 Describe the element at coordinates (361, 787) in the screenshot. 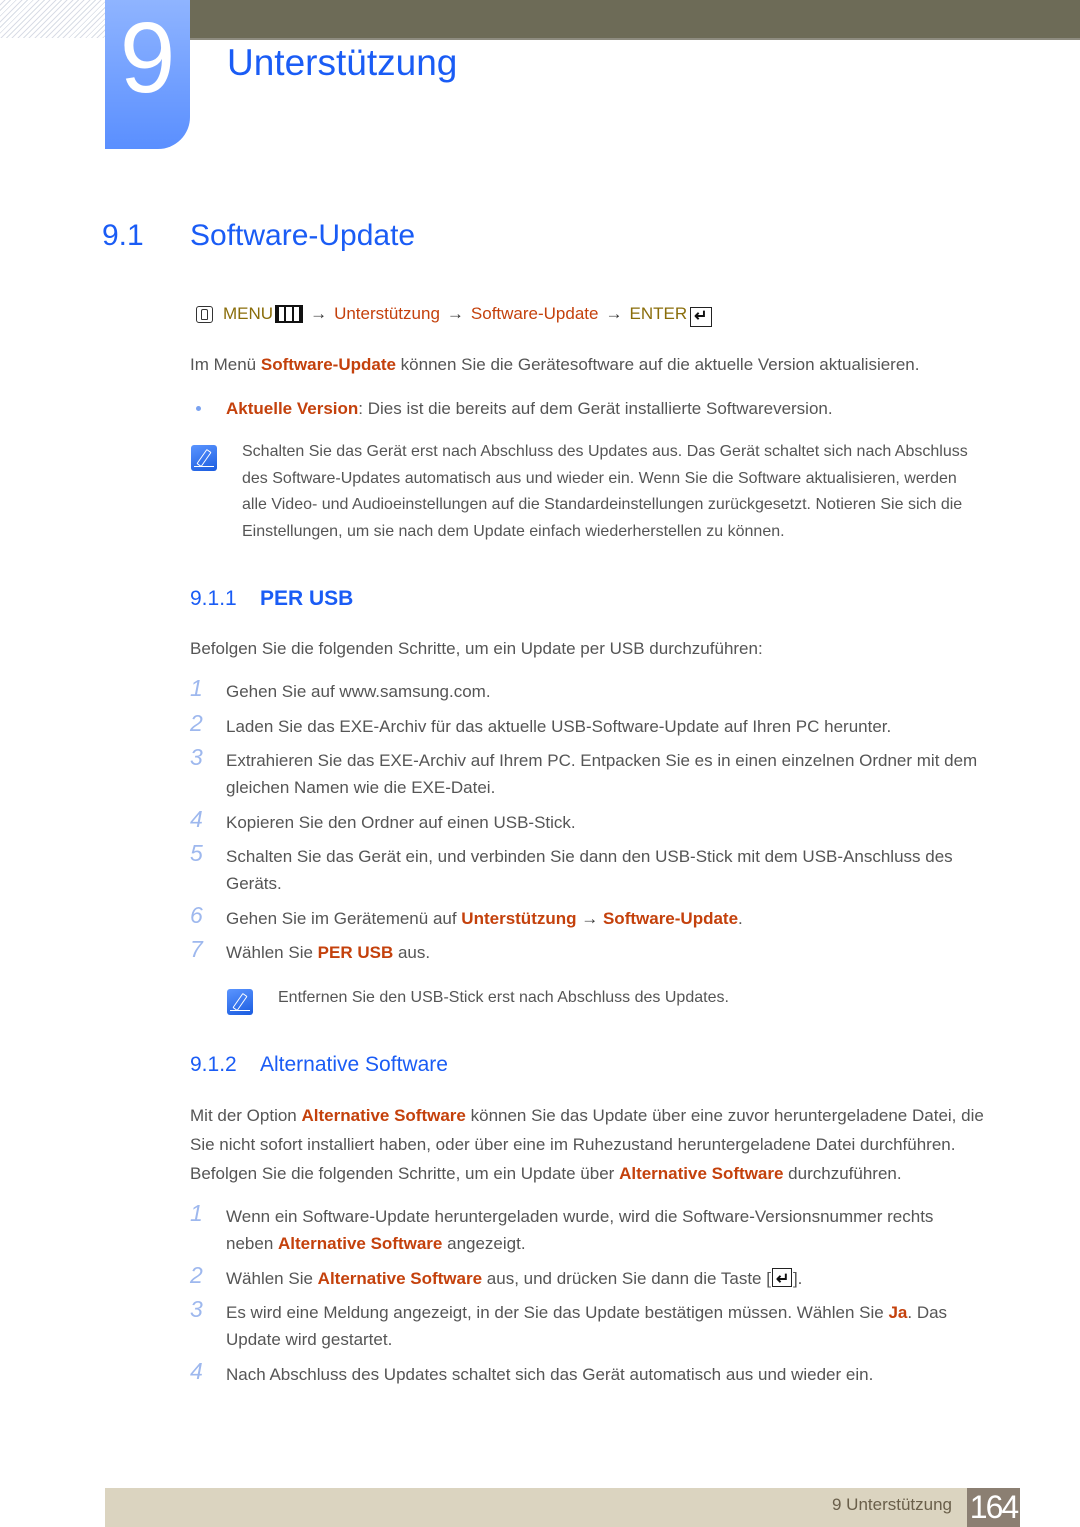

I see `step-text: gleichen Namen wie die EXE-Datei.` at that location.